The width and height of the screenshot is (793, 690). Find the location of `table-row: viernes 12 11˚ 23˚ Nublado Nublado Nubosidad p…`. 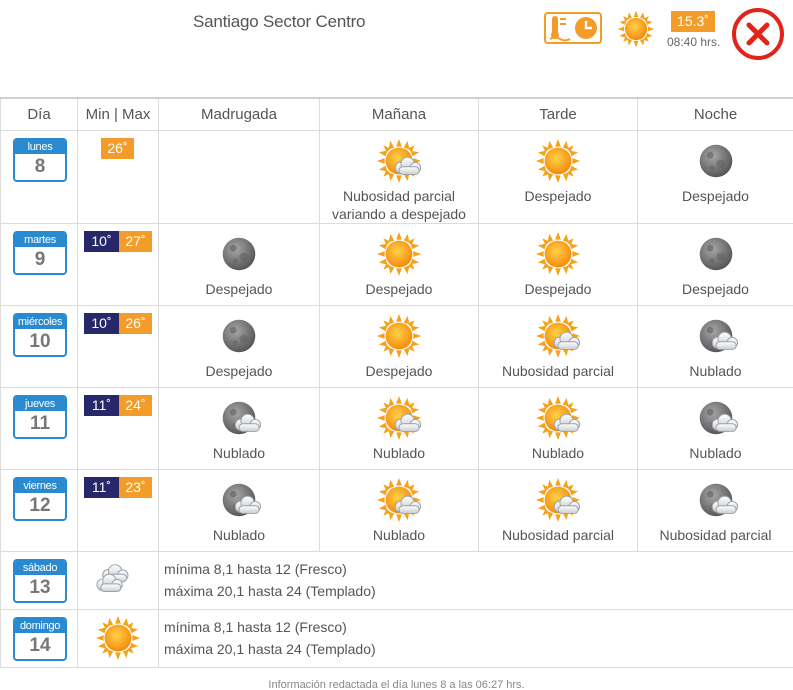

table-row: viernes 12 11˚ 23˚ Nublado Nublado Nubosidad p… is located at coordinates (396, 510).